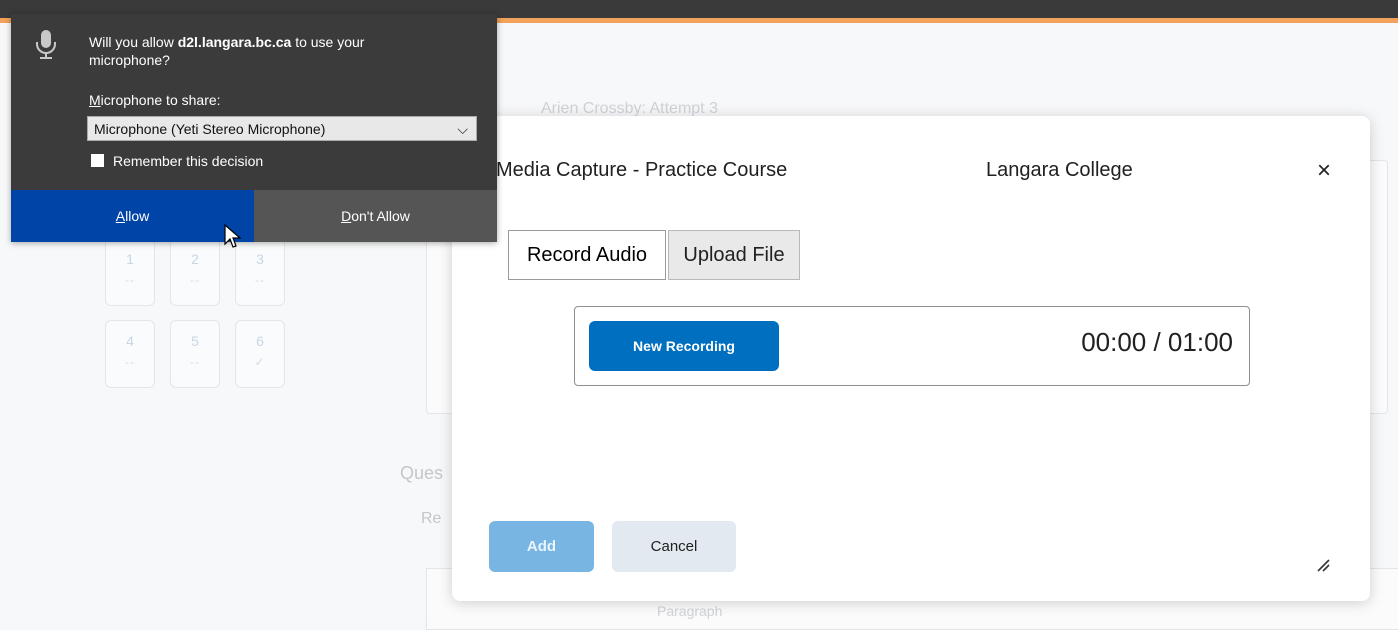 The width and height of the screenshot is (1398, 630). Describe the element at coordinates (188, 161) in the screenshot. I see `remember-decision-label: Remember this decision` at that location.